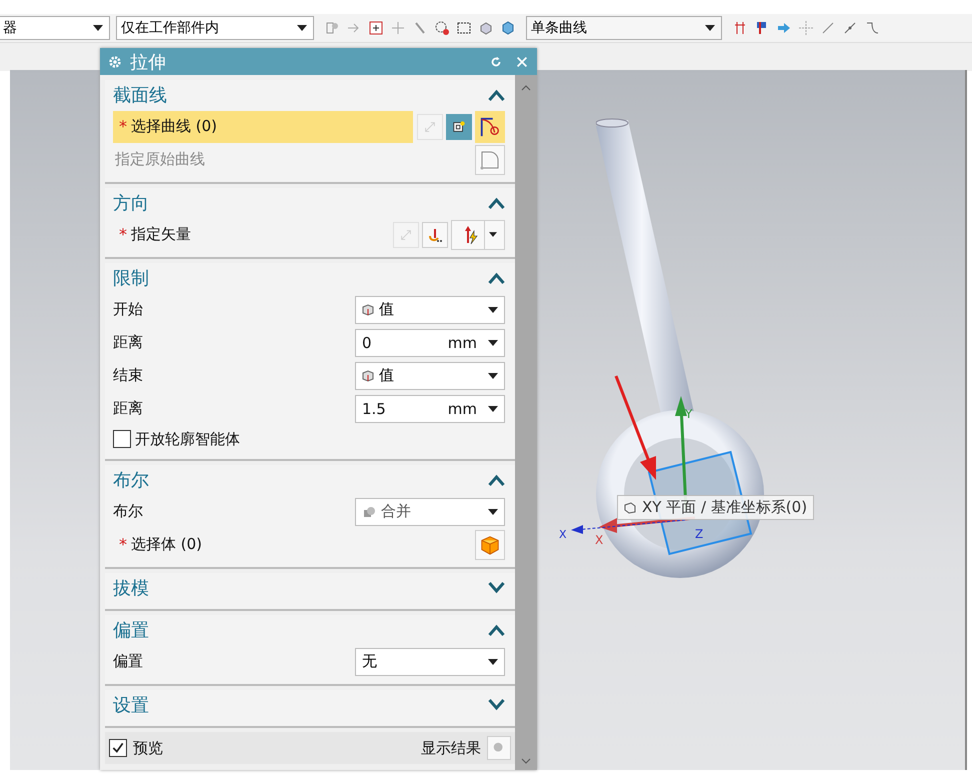  I want to click on close-icon, so click(522, 61).